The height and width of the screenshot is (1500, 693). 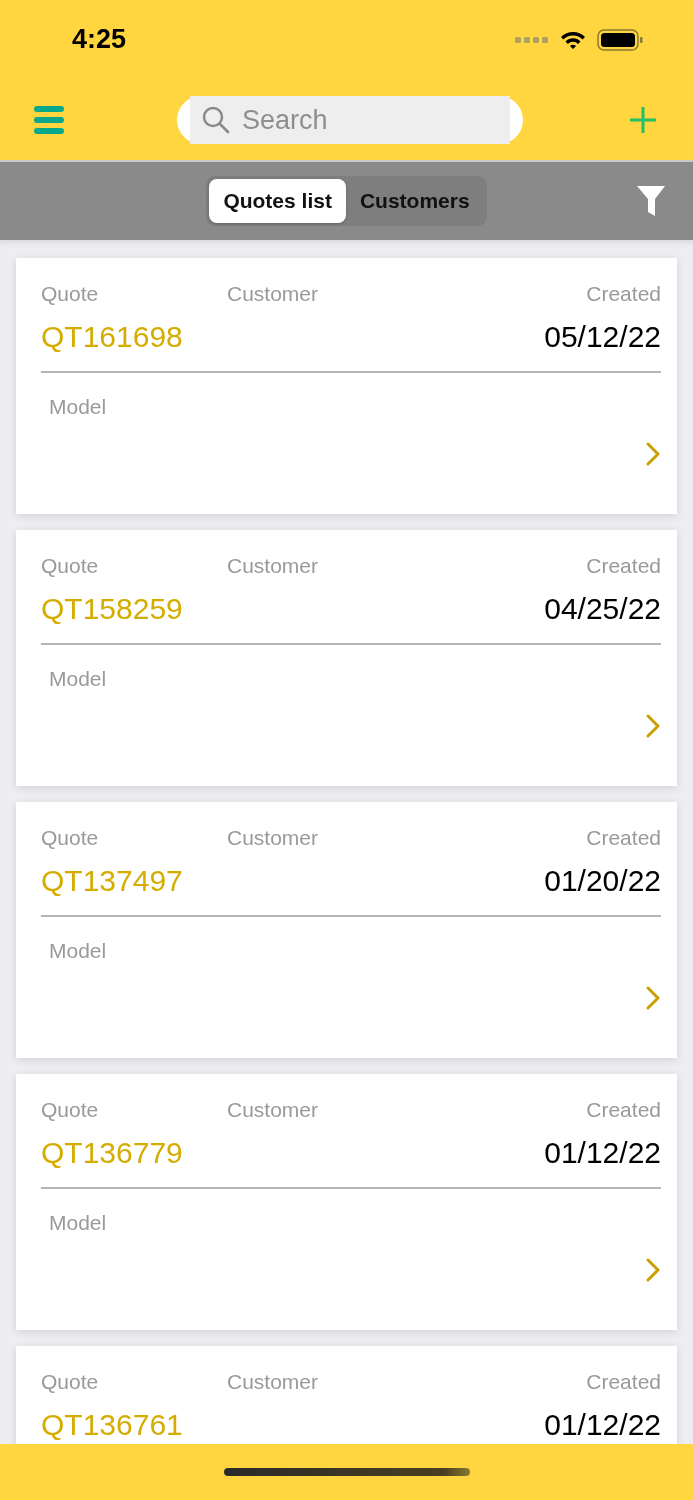 I want to click on quote-number: QT137497, so click(x=112, y=881).